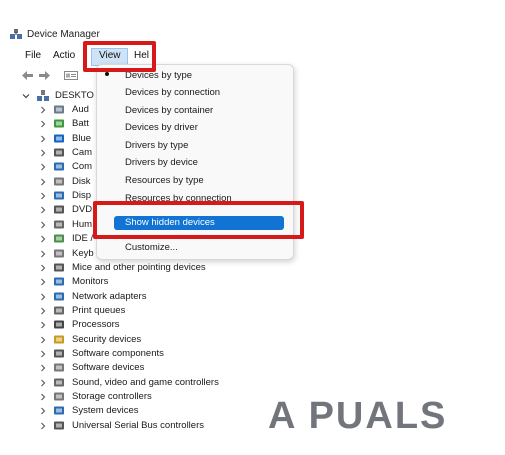 This screenshot has width=505, height=455. I want to click on tree-category-label: Cam, so click(82, 153).